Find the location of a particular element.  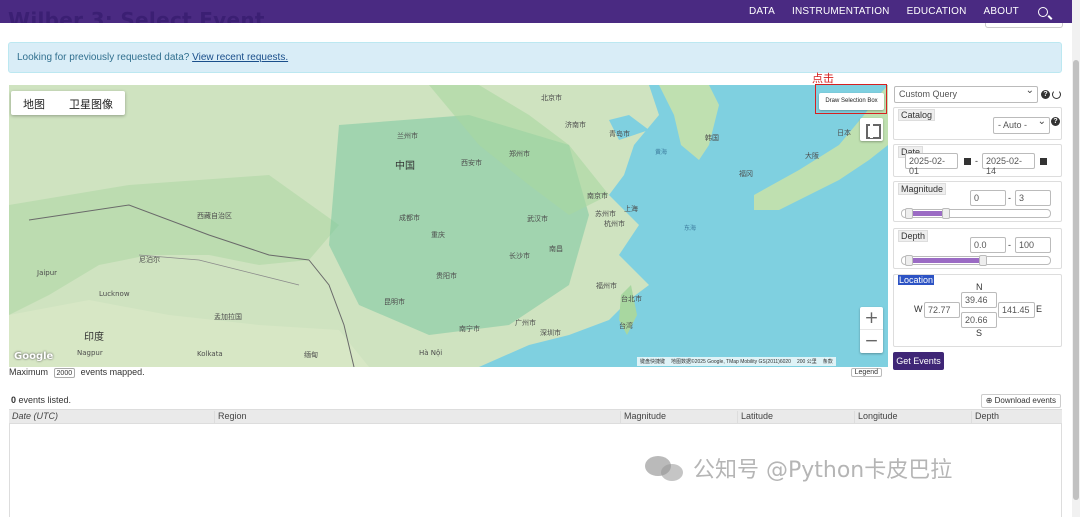

magnitude-panel: Magnitude 0 - 3 is located at coordinates (977, 201).